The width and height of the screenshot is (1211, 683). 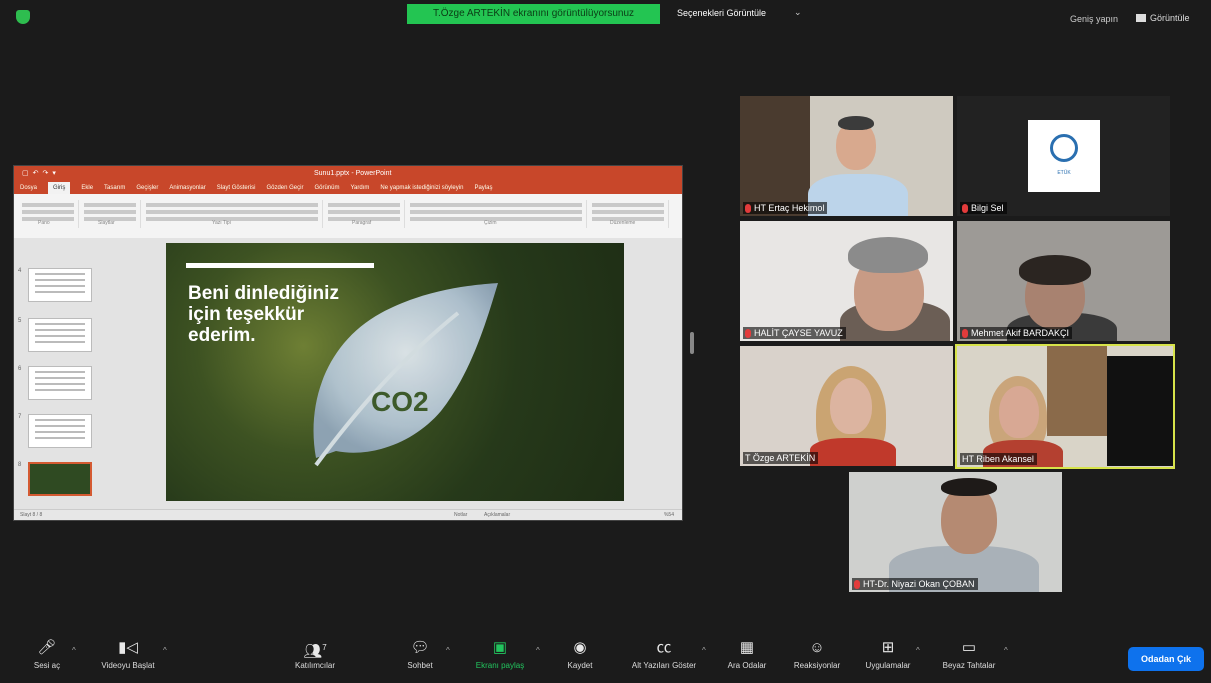 What do you see at coordinates (284, 188) in the screenshot?
I see `ppt-tab: Gözden Geçir` at bounding box center [284, 188].